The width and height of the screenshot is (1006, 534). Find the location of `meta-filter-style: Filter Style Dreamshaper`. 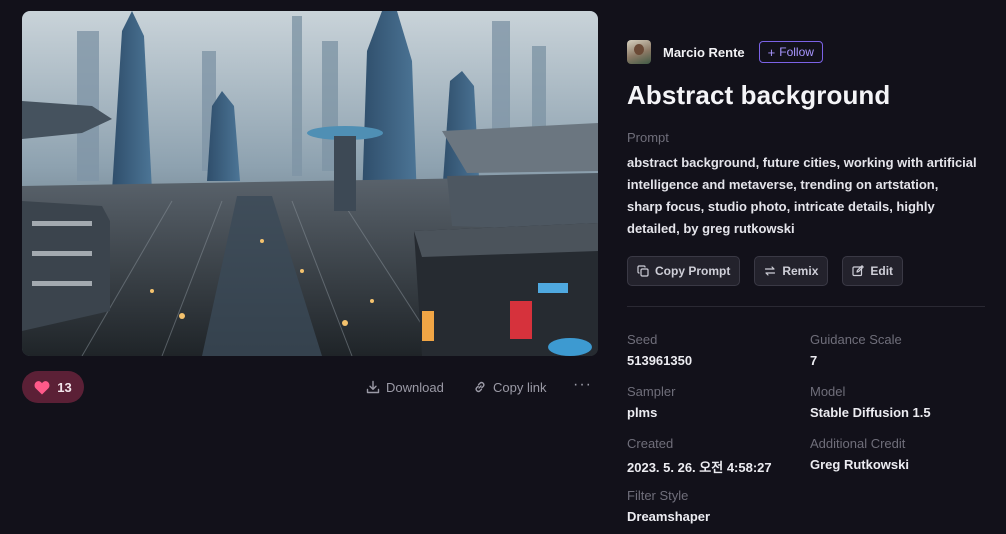

meta-filter-style: Filter Style Dreamshaper is located at coordinates (712, 506).